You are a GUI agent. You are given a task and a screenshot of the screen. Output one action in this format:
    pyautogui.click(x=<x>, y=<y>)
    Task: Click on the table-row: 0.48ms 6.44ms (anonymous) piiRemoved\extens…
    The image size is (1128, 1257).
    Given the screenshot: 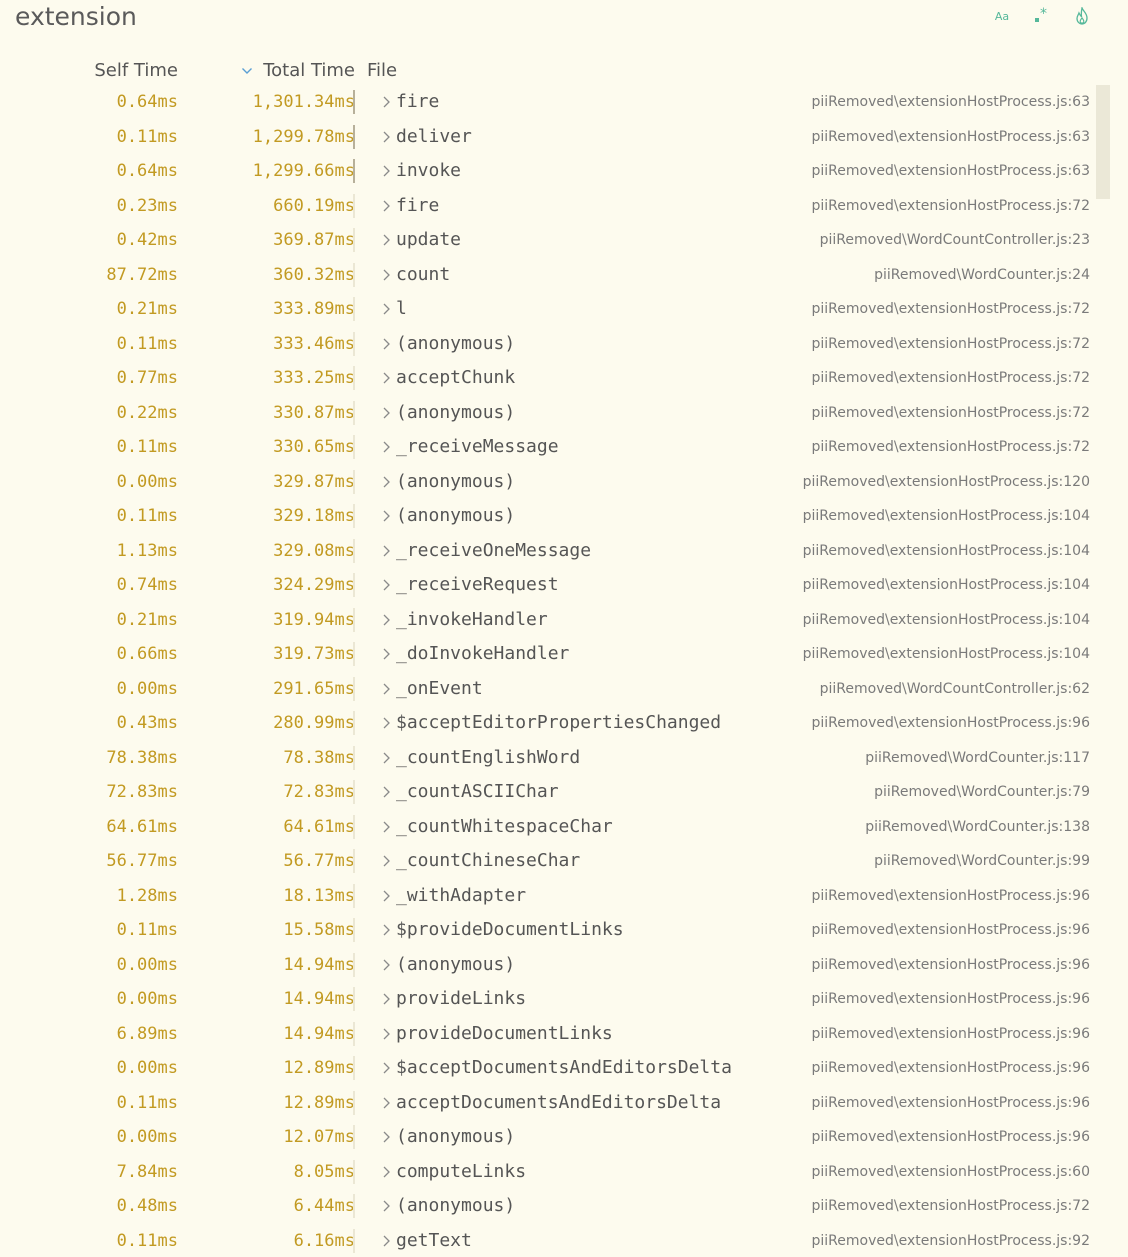 What is the action you would take?
    pyautogui.click(x=564, y=1206)
    